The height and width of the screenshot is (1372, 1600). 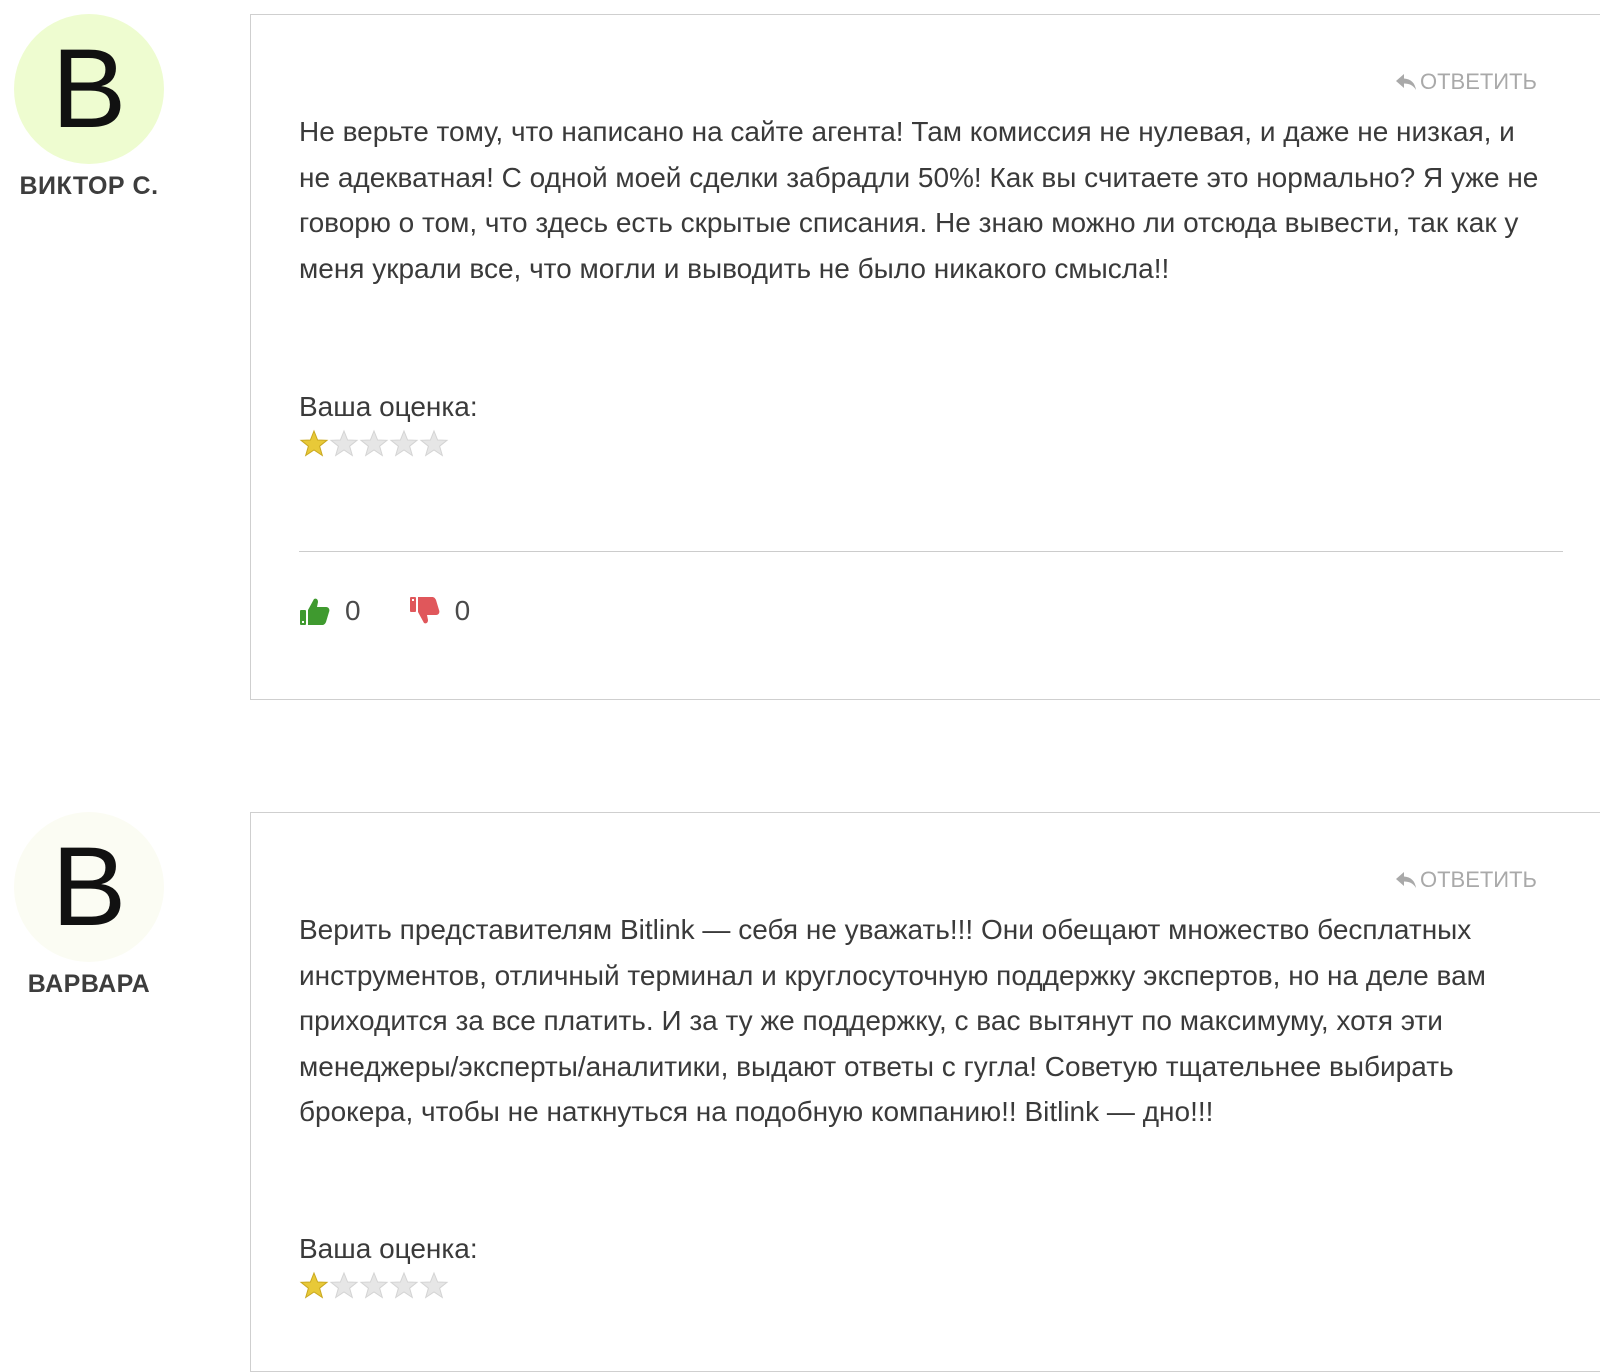 What do you see at coordinates (89, 984) in the screenshot?
I see `author-name: ВАРВАРА` at bounding box center [89, 984].